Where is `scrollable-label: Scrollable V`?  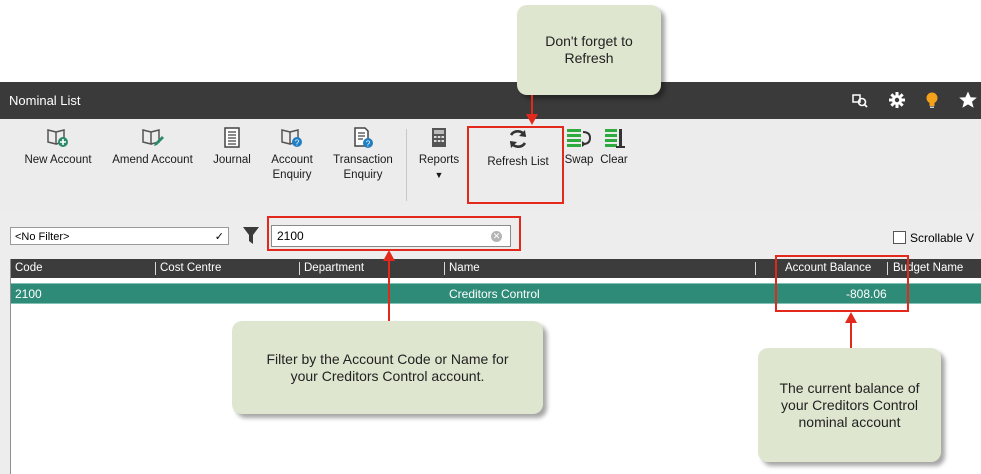
scrollable-label: Scrollable V is located at coordinates (942, 238).